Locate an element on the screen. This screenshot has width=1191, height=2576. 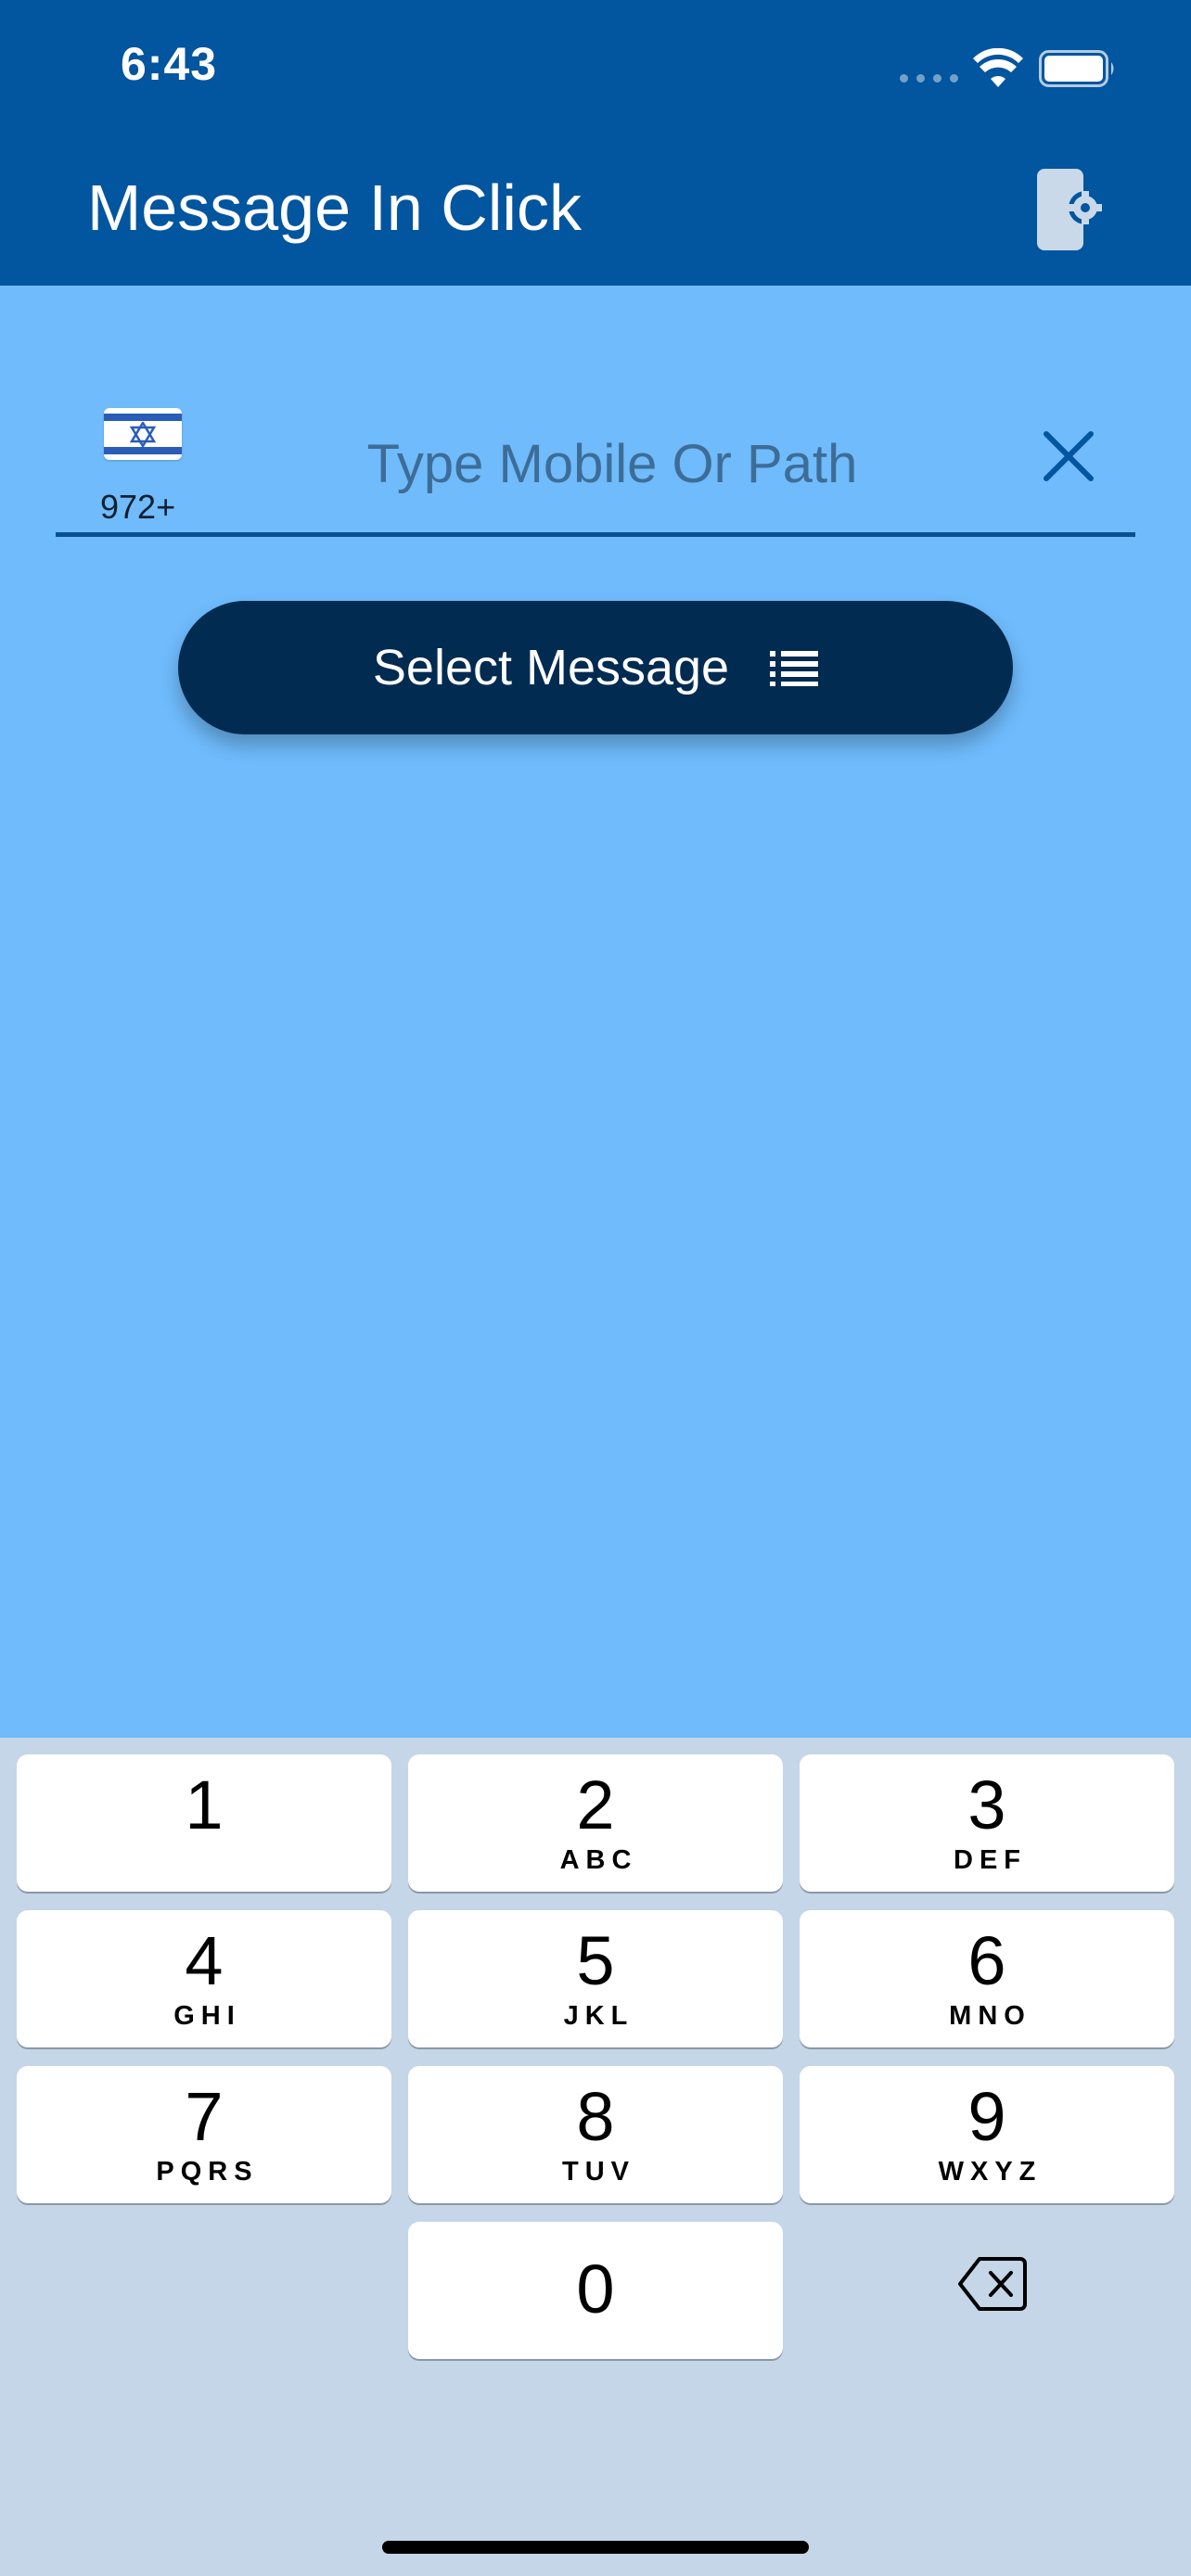
wifi-icon is located at coordinates (998, 67).